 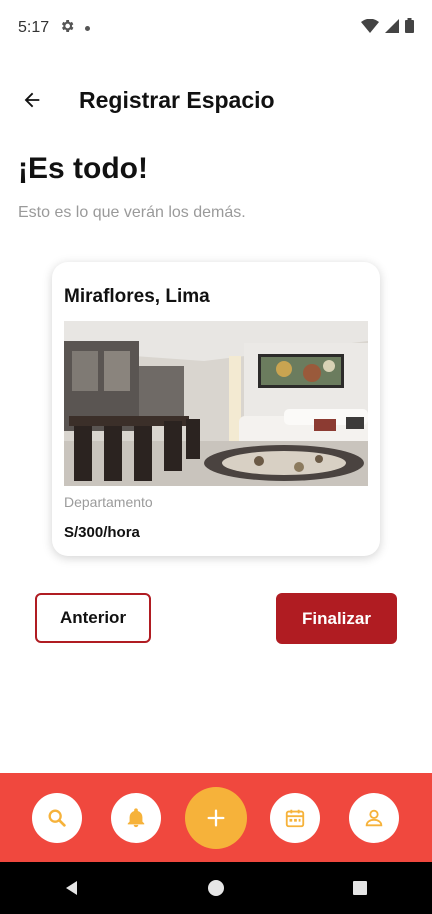 I want to click on status-right, so click(x=387, y=28).